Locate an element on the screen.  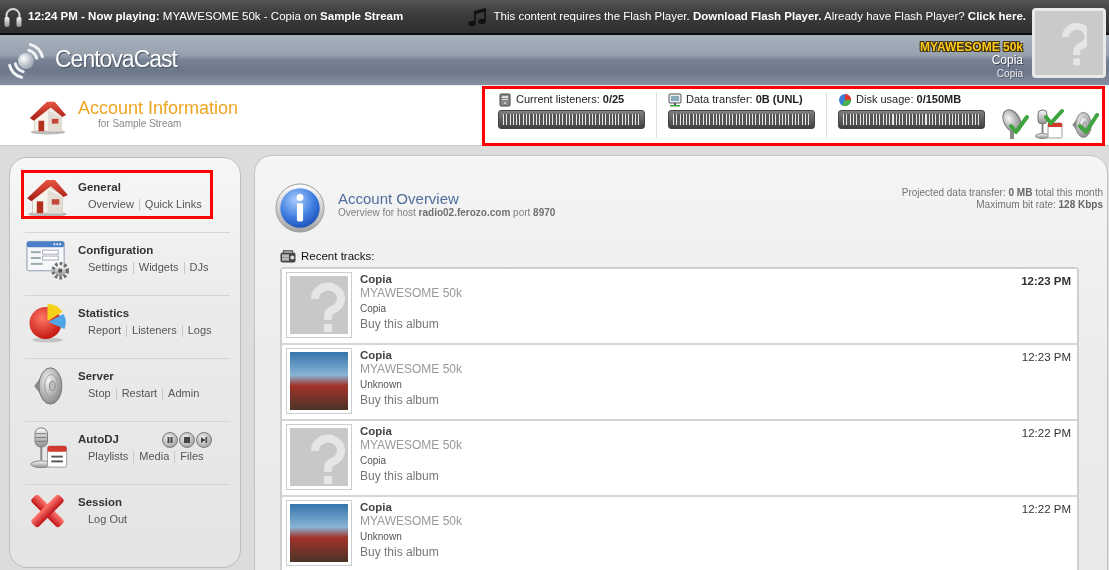
overview-title: Account Overview is located at coordinates (399, 198).